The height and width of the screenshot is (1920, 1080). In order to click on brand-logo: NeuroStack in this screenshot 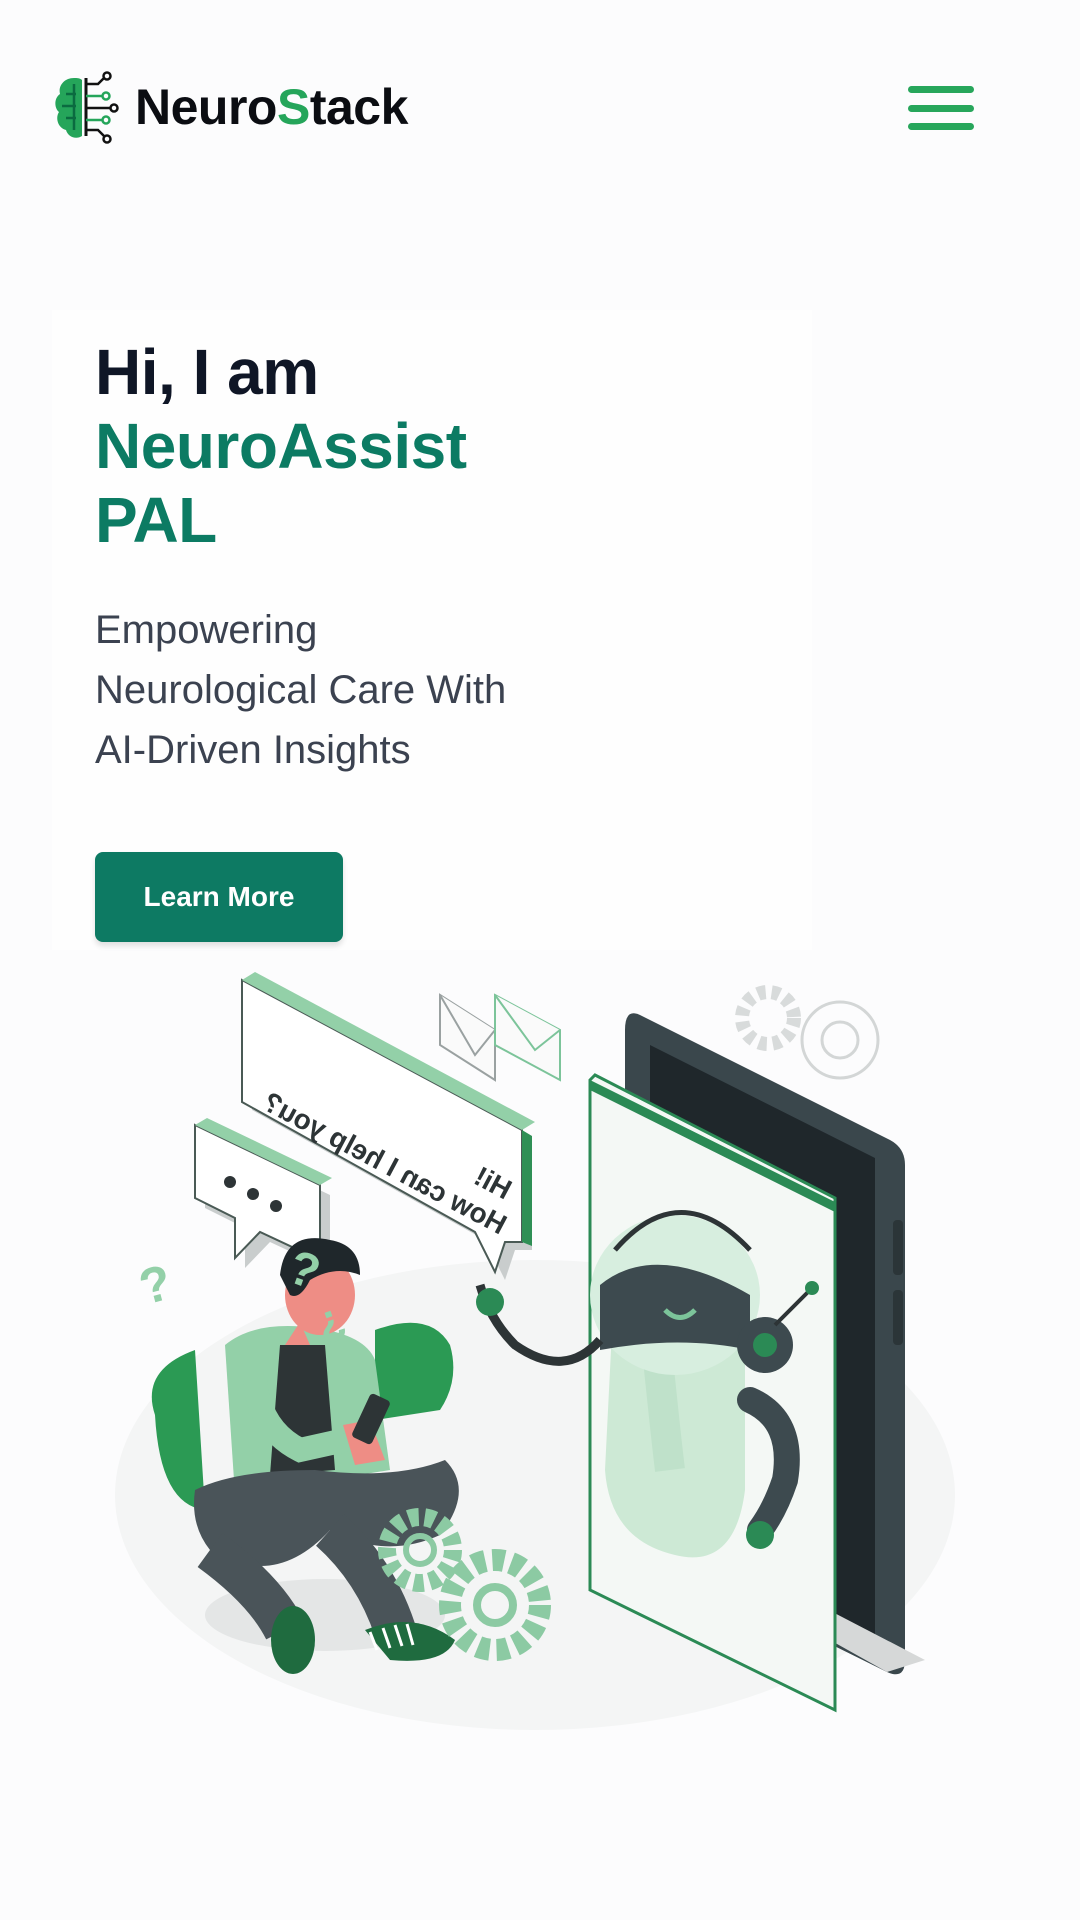, I will do `click(230, 107)`.